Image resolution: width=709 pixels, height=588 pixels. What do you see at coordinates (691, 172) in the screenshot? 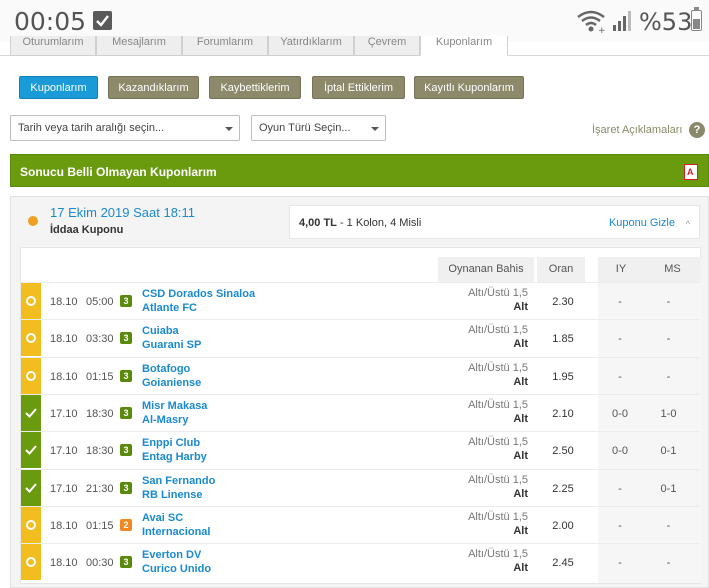
I see `pdf-icon` at bounding box center [691, 172].